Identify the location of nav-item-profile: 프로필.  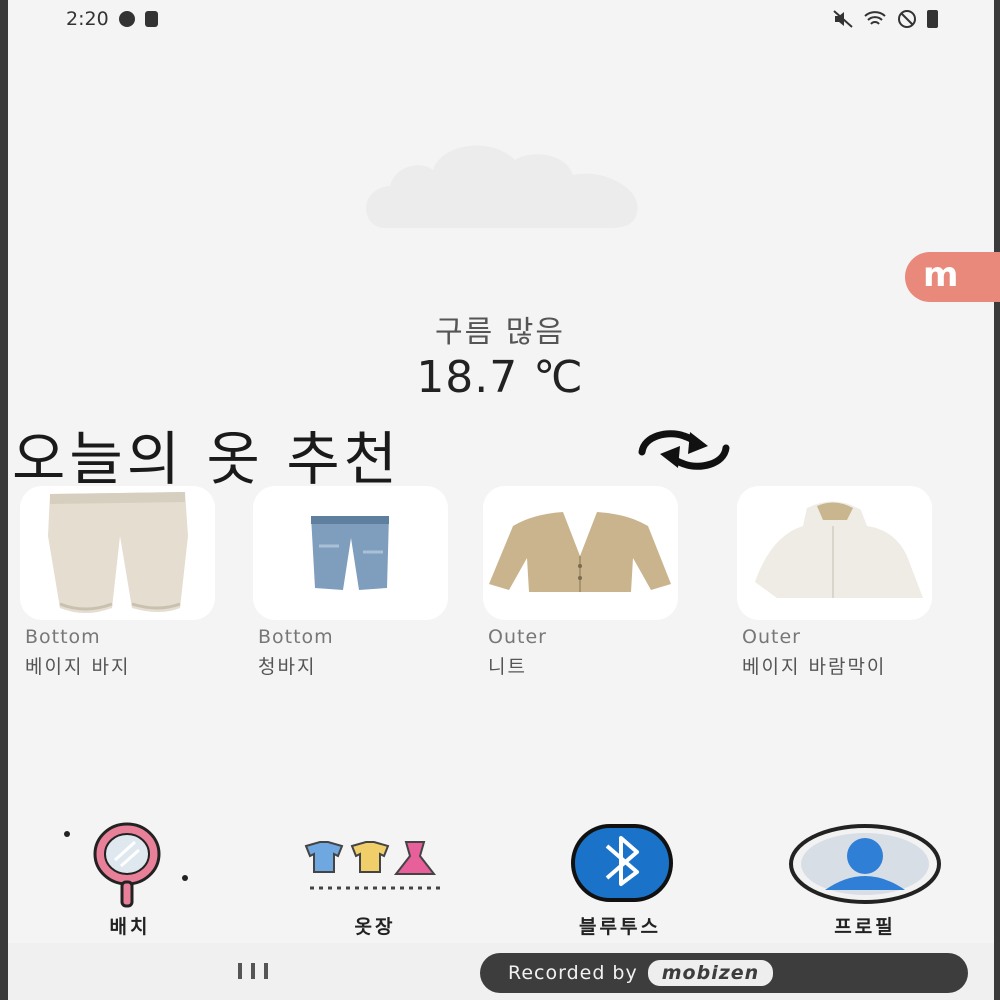
(865, 879).